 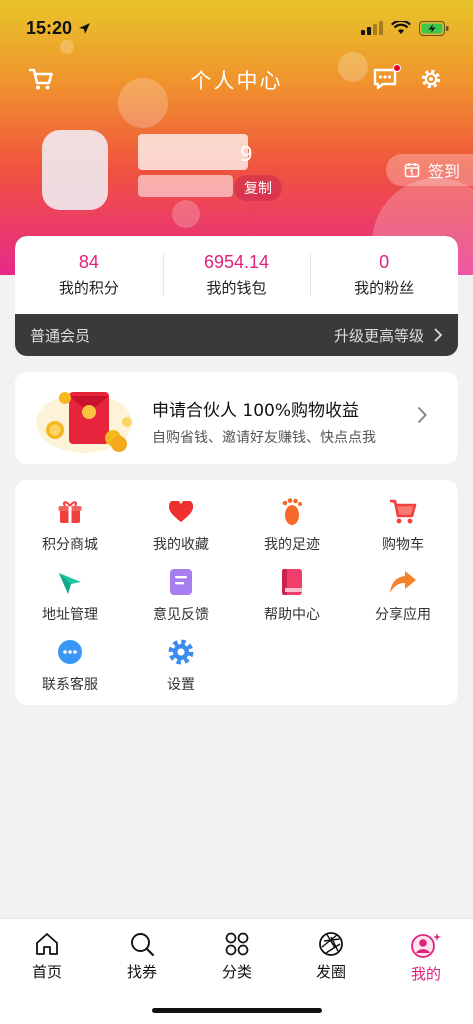 What do you see at coordinates (181, 512) in the screenshot?
I see `heart-icon` at bounding box center [181, 512].